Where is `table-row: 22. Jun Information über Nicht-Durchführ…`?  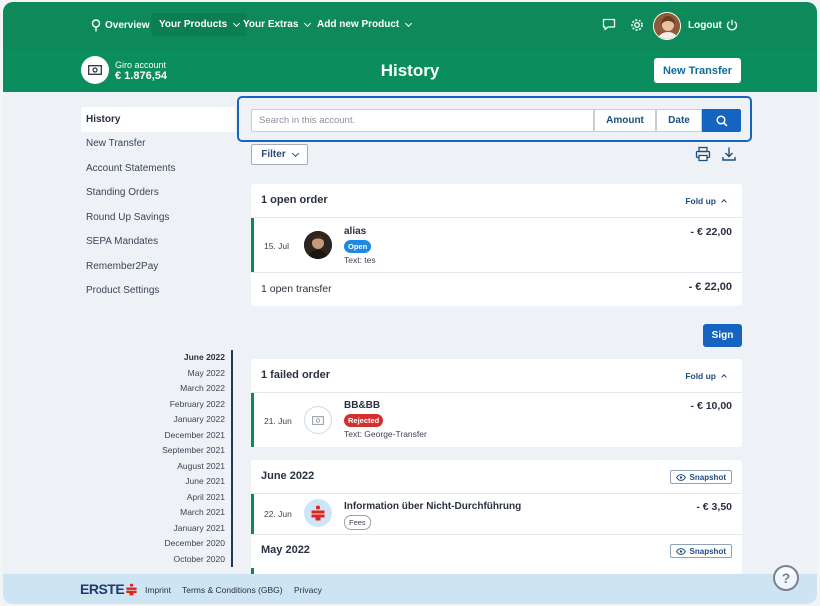 table-row: 22. Jun Information über Nicht-Durchführ… is located at coordinates (496, 514).